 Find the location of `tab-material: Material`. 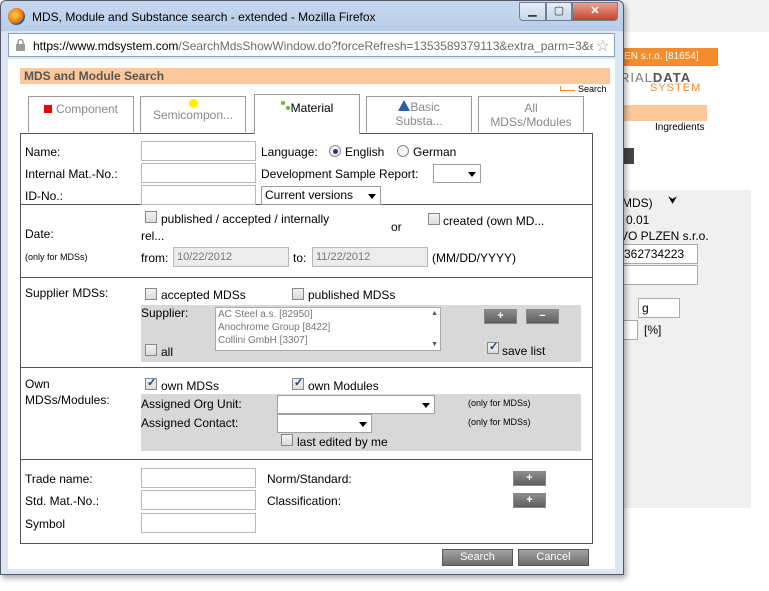

tab-material: Material is located at coordinates (307, 114).